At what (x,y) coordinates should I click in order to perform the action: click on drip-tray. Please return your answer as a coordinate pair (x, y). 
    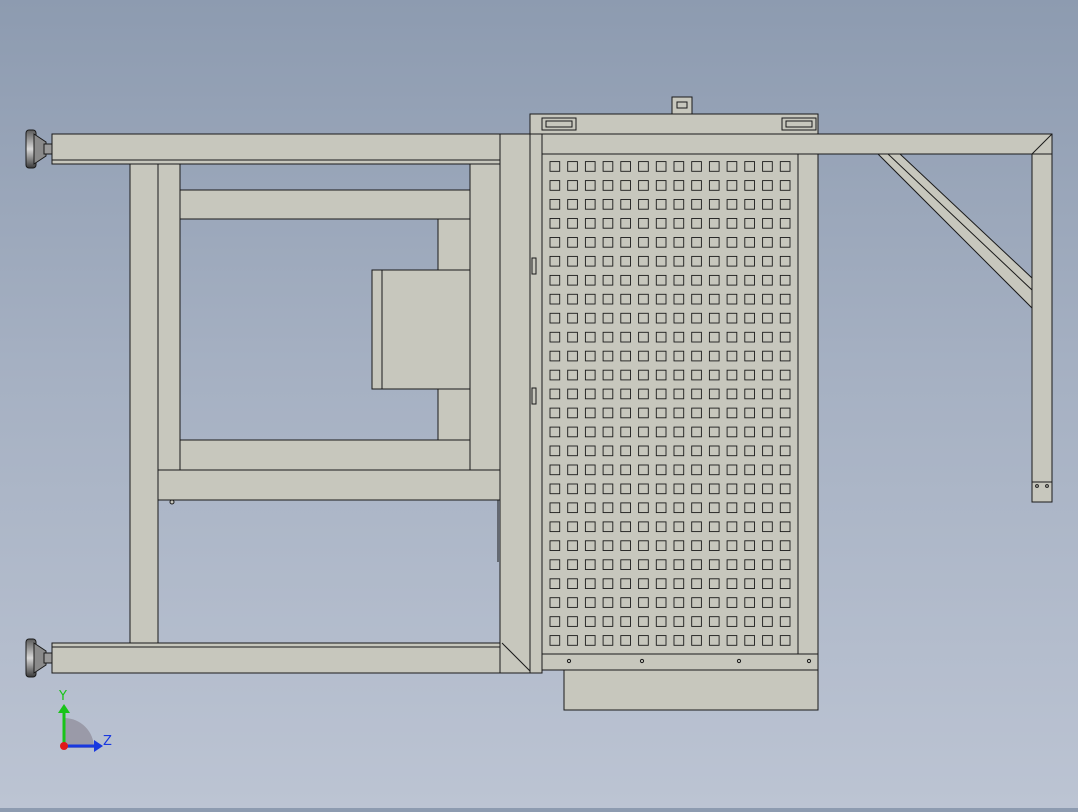
    Looking at the image, I should click on (691, 690).